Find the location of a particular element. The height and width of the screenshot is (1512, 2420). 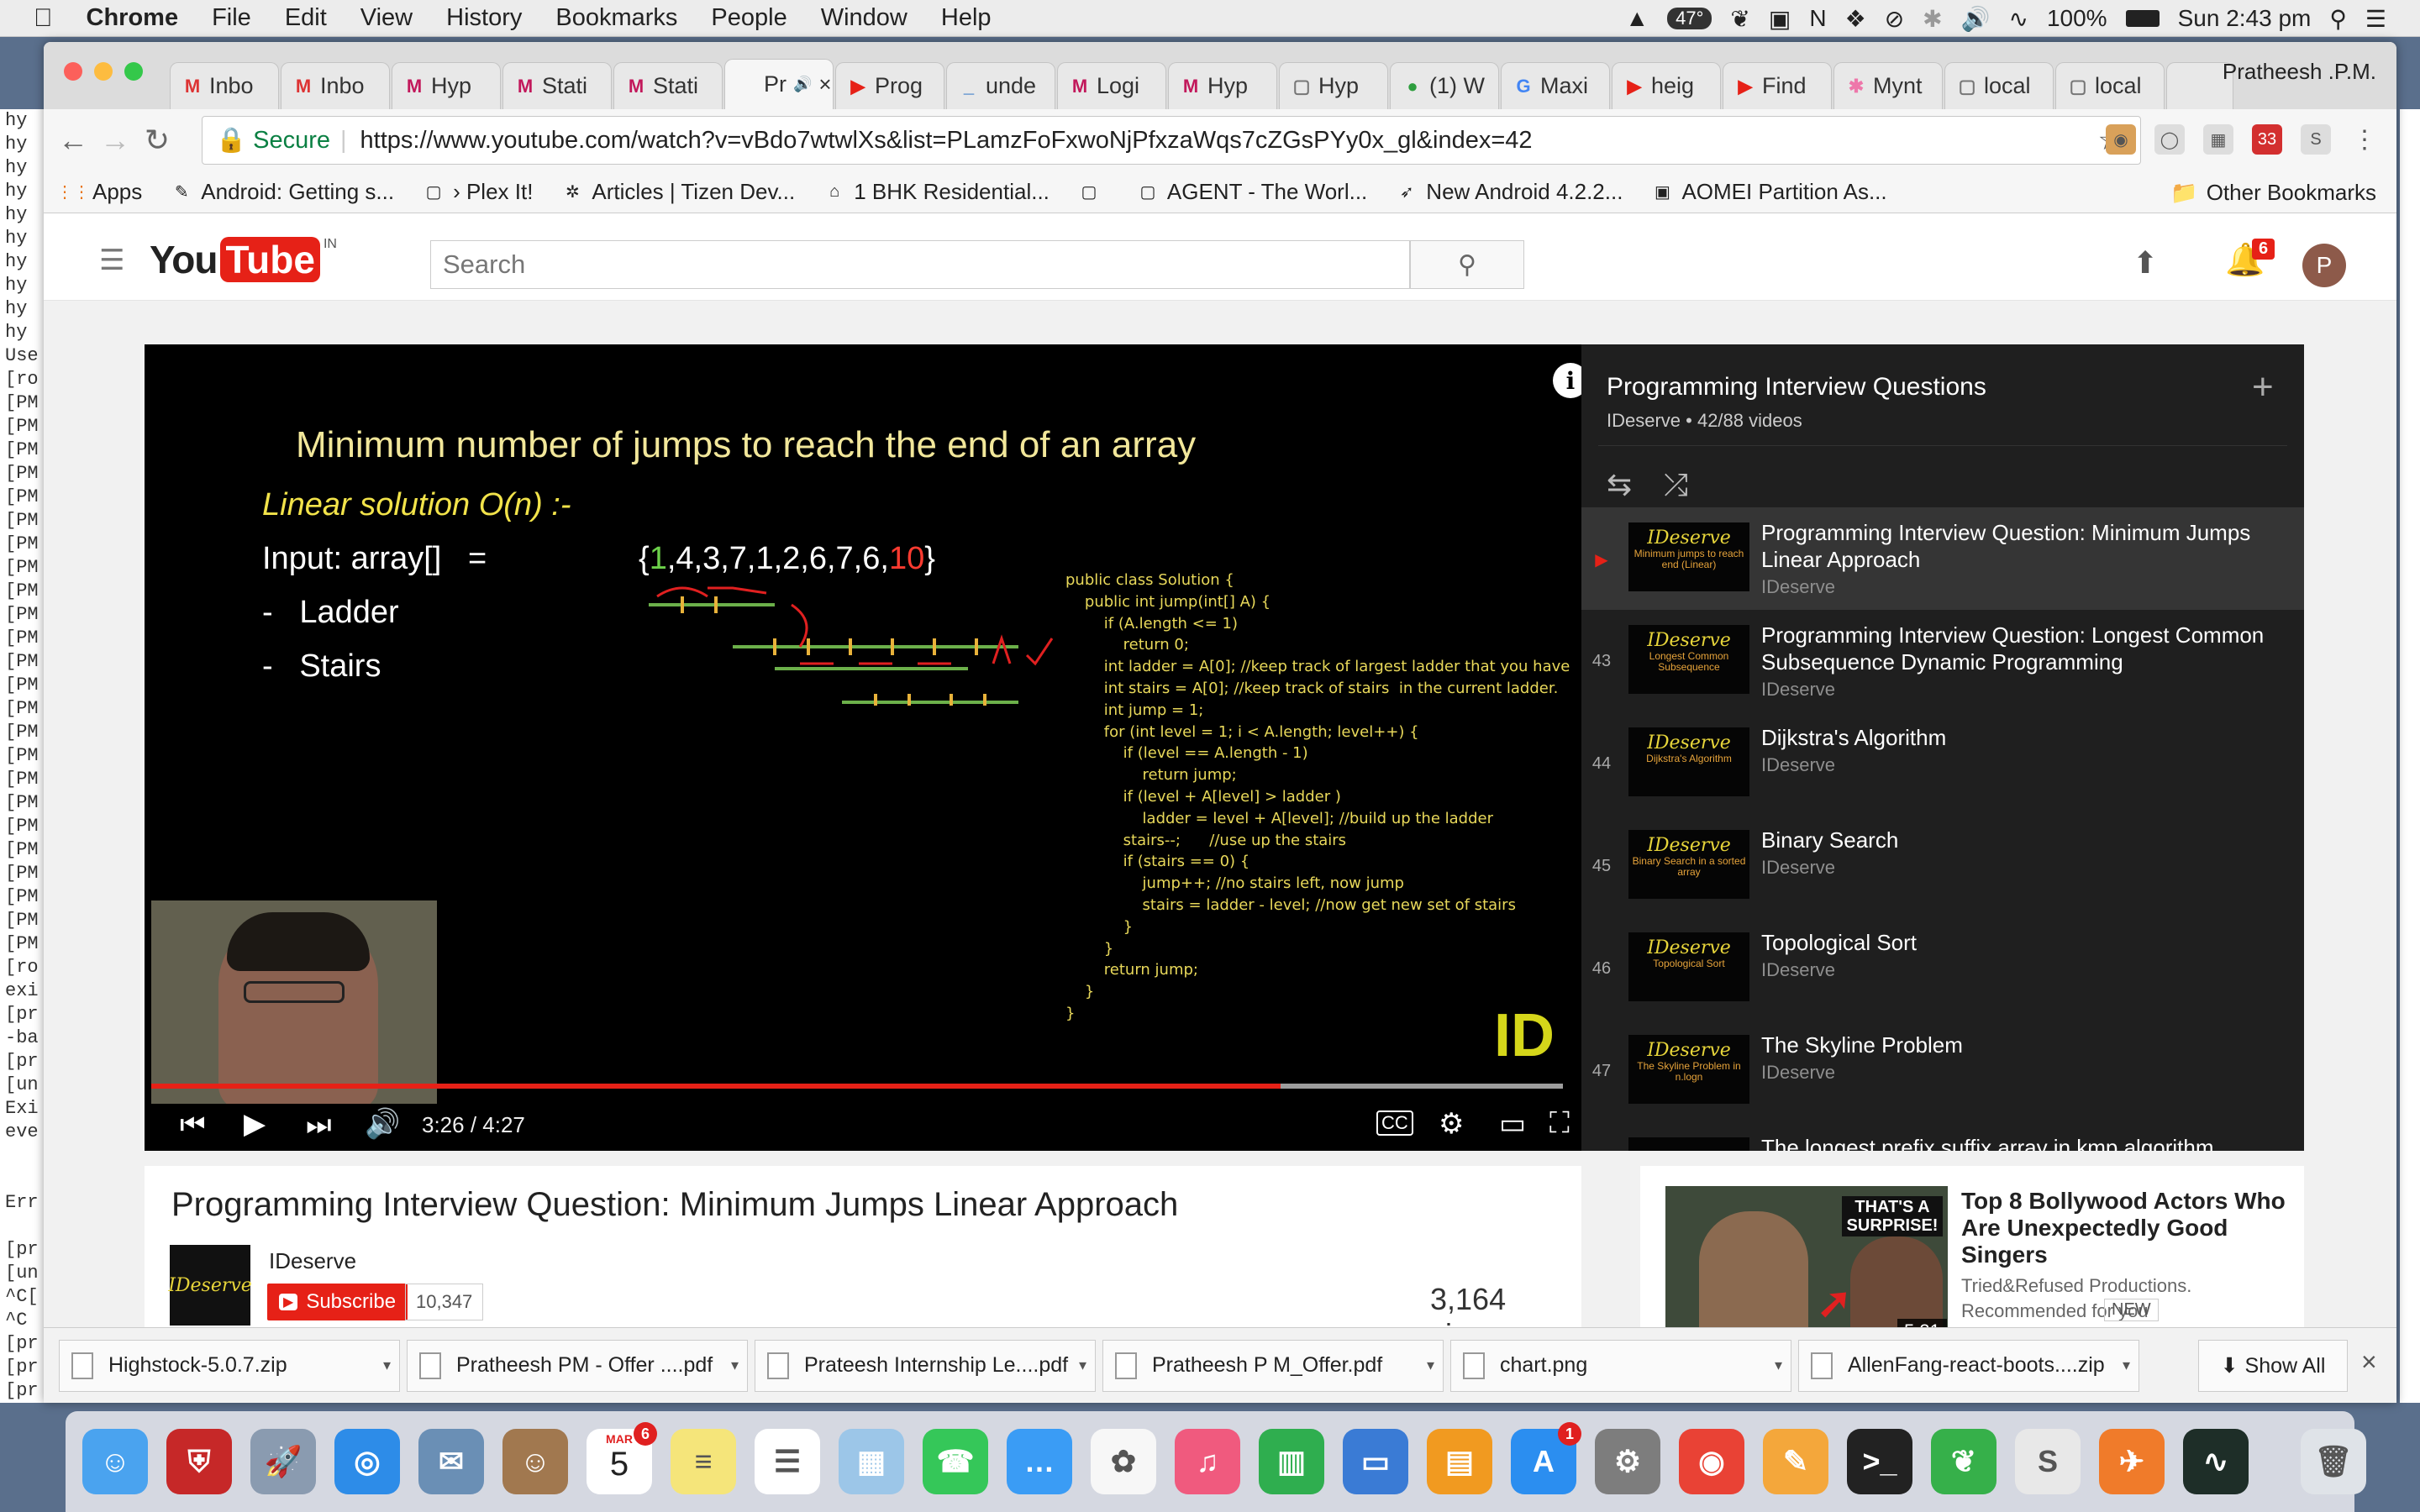

cookie-extension-icon: ◉ is located at coordinates (2121, 139).